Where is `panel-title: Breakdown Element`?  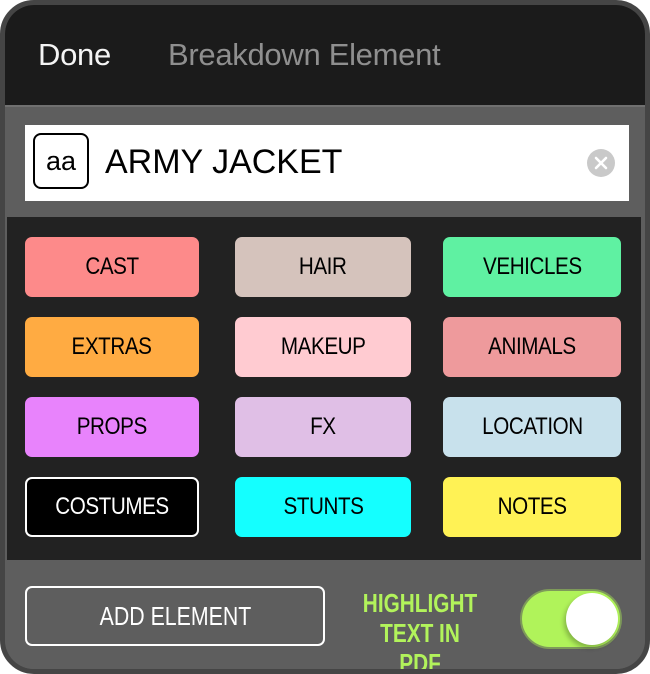
panel-title: Breakdown Element is located at coordinates (304, 54).